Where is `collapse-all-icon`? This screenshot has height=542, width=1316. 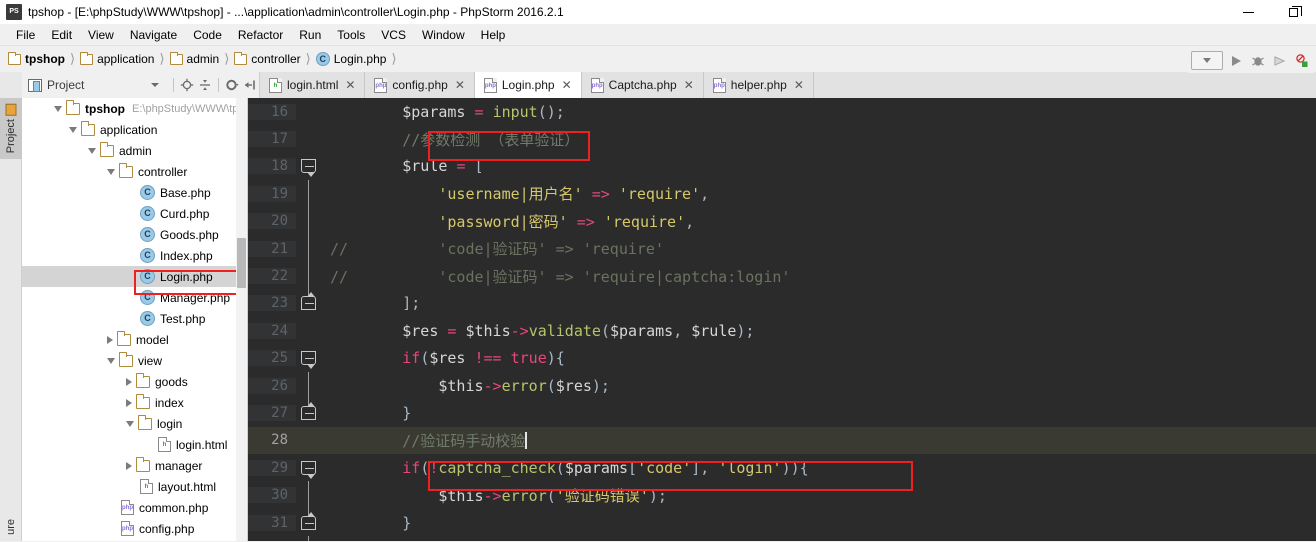 collapse-all-icon is located at coordinates (205, 85).